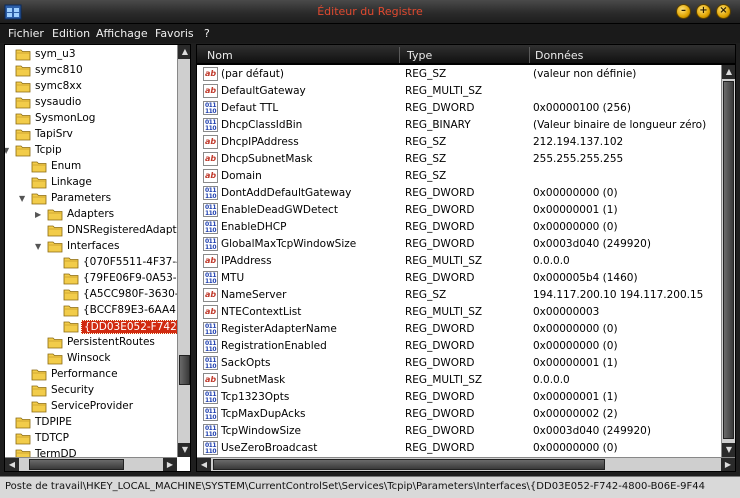 Image resolution: width=740 pixels, height=498 pixels. Describe the element at coordinates (91, 263) in the screenshot. I see `tree-node: {070F5511-4F37-4` at that location.